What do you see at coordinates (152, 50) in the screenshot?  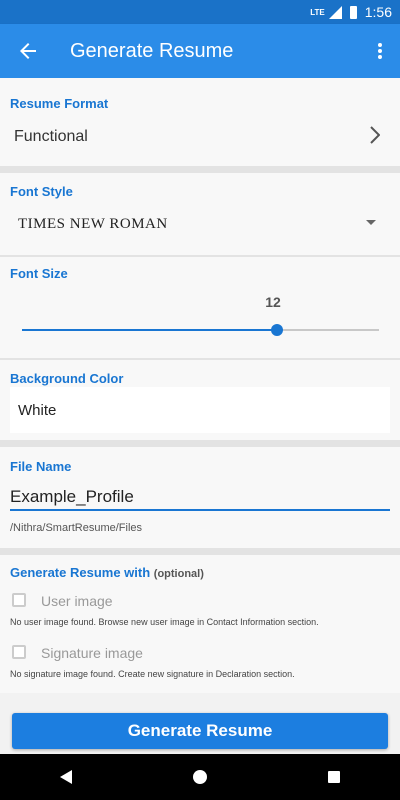 I see `page-title: Generate Resume` at bounding box center [152, 50].